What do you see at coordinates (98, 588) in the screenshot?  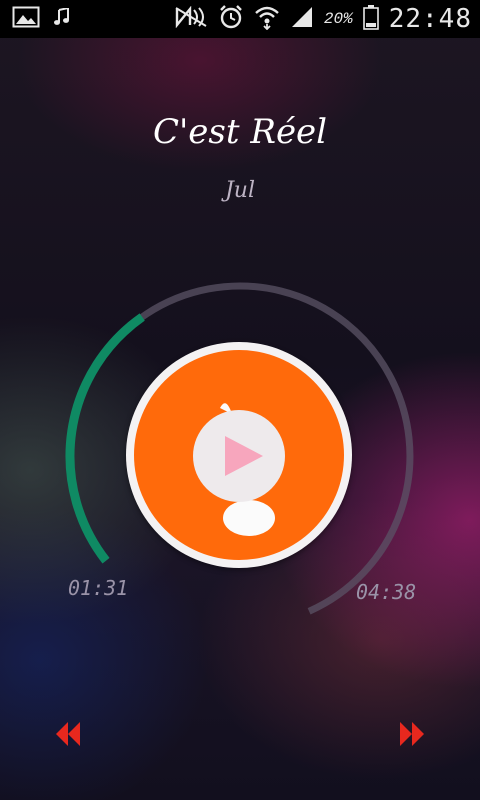 I see `elapsed-time: 01:31` at bounding box center [98, 588].